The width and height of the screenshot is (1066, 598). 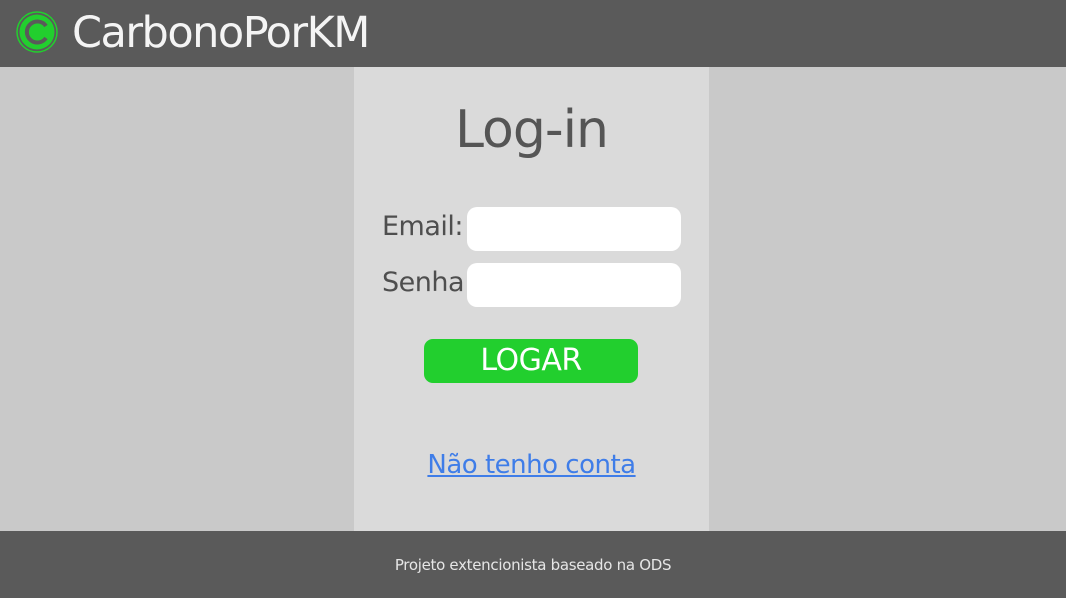 I want to click on email-label: Email:, so click(x=423, y=226).